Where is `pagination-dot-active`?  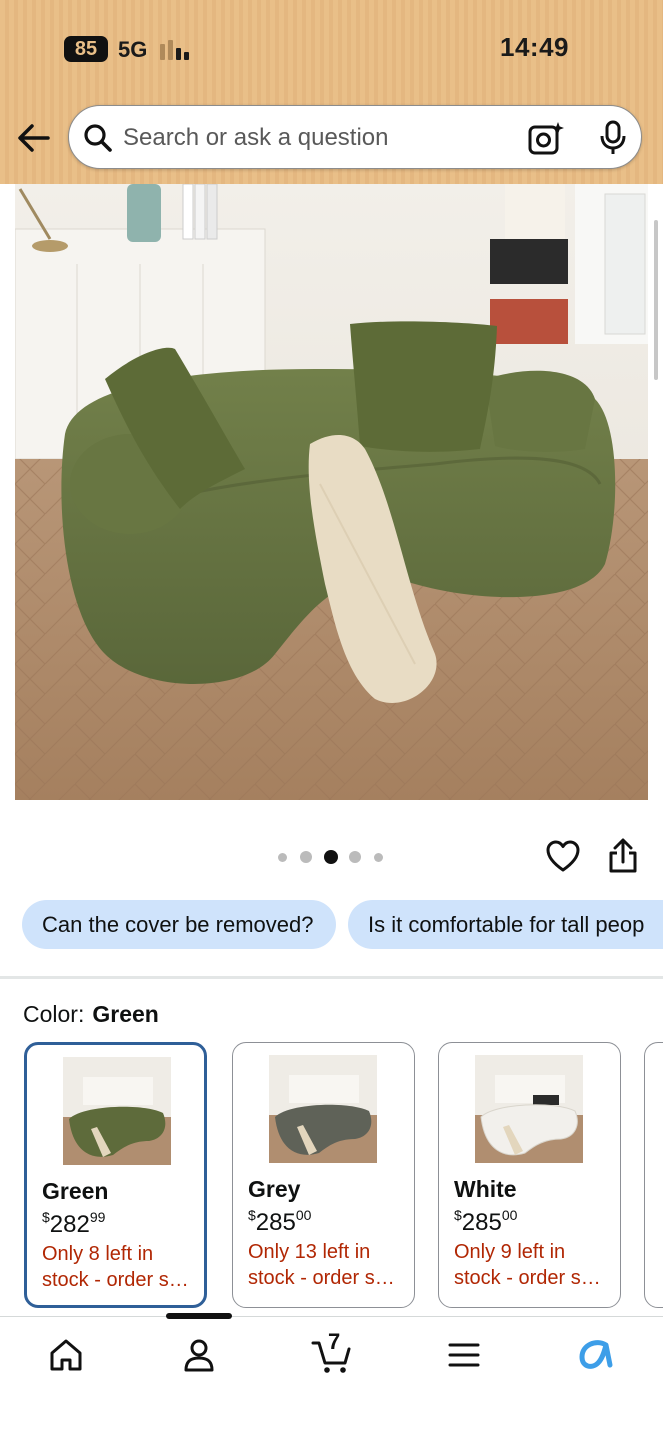 pagination-dot-active is located at coordinates (331, 857).